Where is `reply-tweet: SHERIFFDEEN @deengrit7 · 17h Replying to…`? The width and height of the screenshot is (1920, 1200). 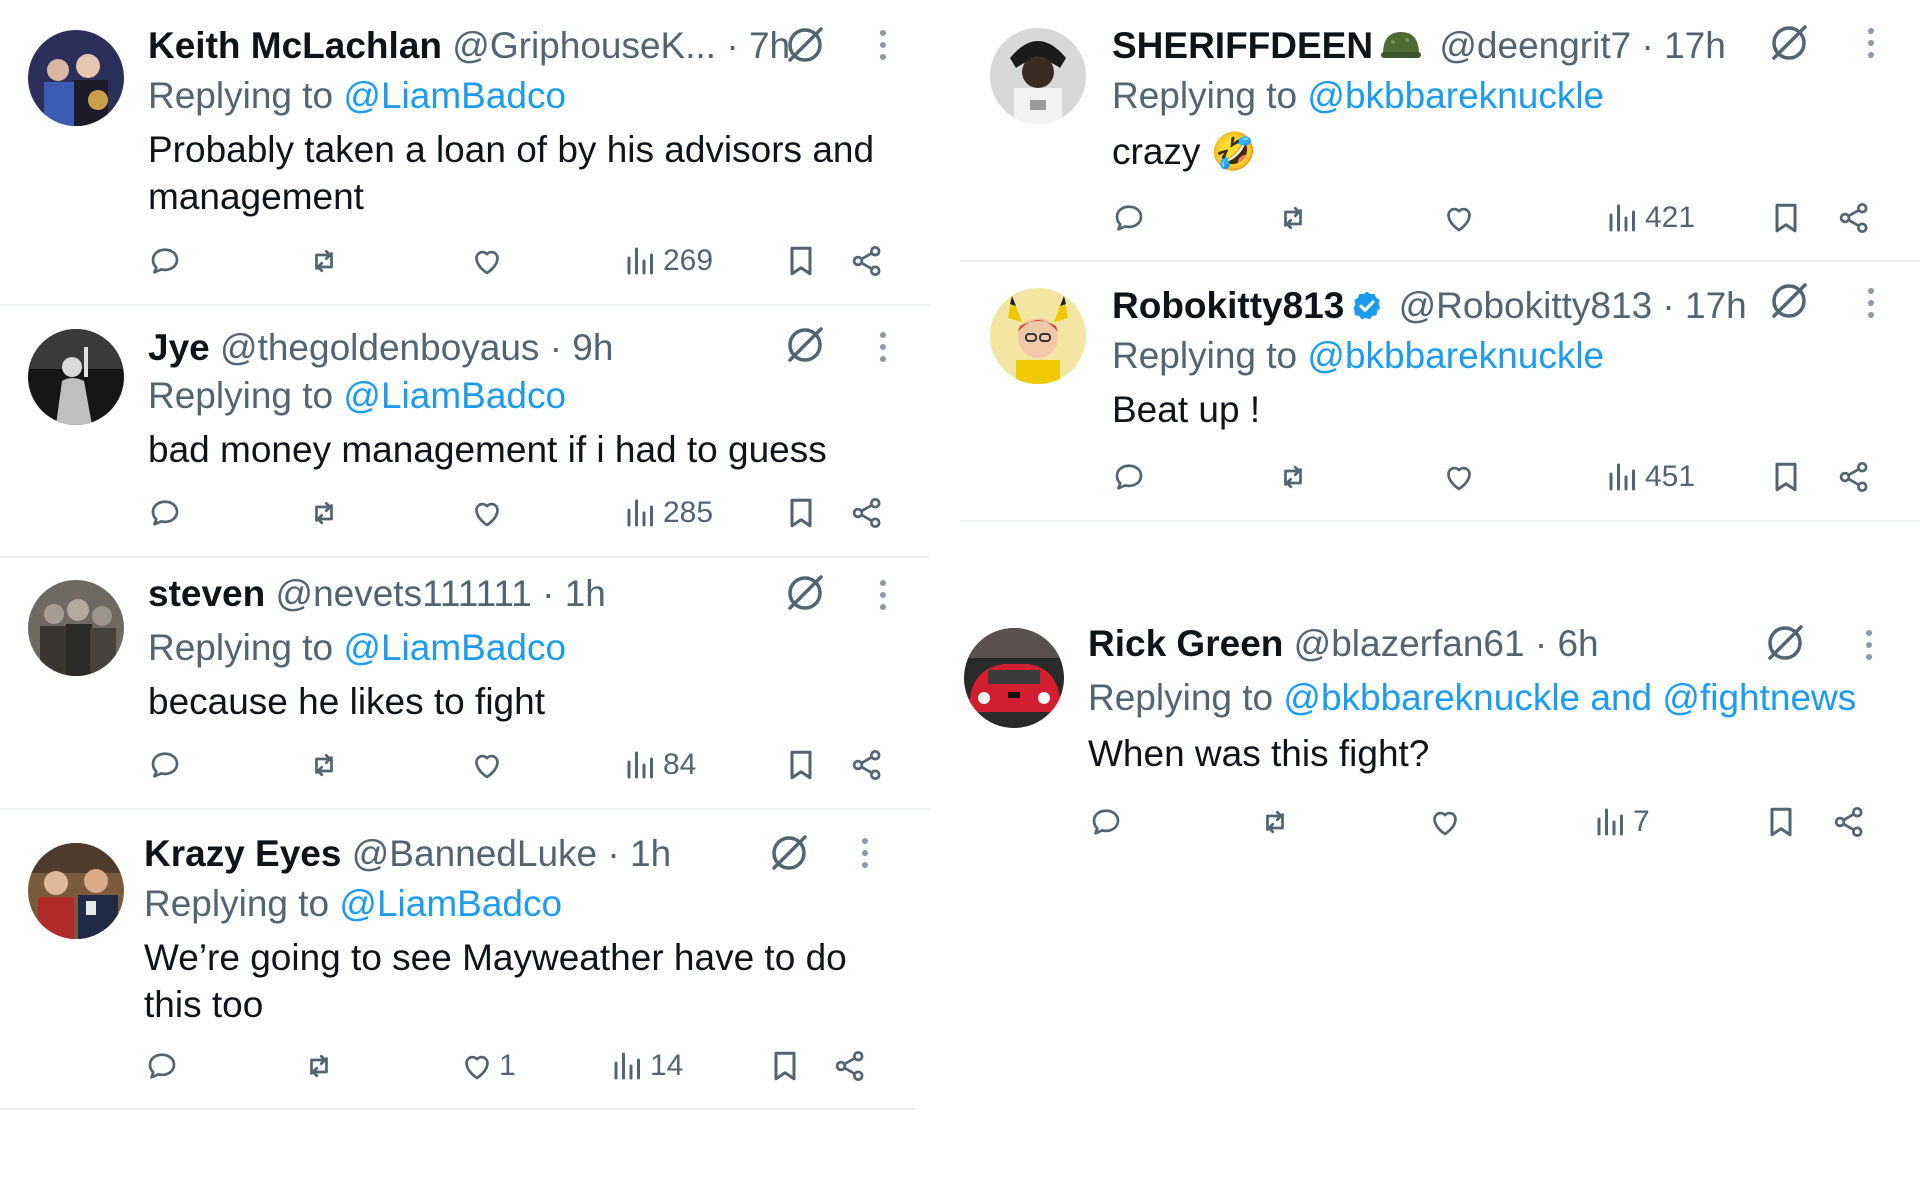
reply-tweet: SHERIFFDEEN @deengrit7 · 17h Replying to… is located at coordinates (1440, 130).